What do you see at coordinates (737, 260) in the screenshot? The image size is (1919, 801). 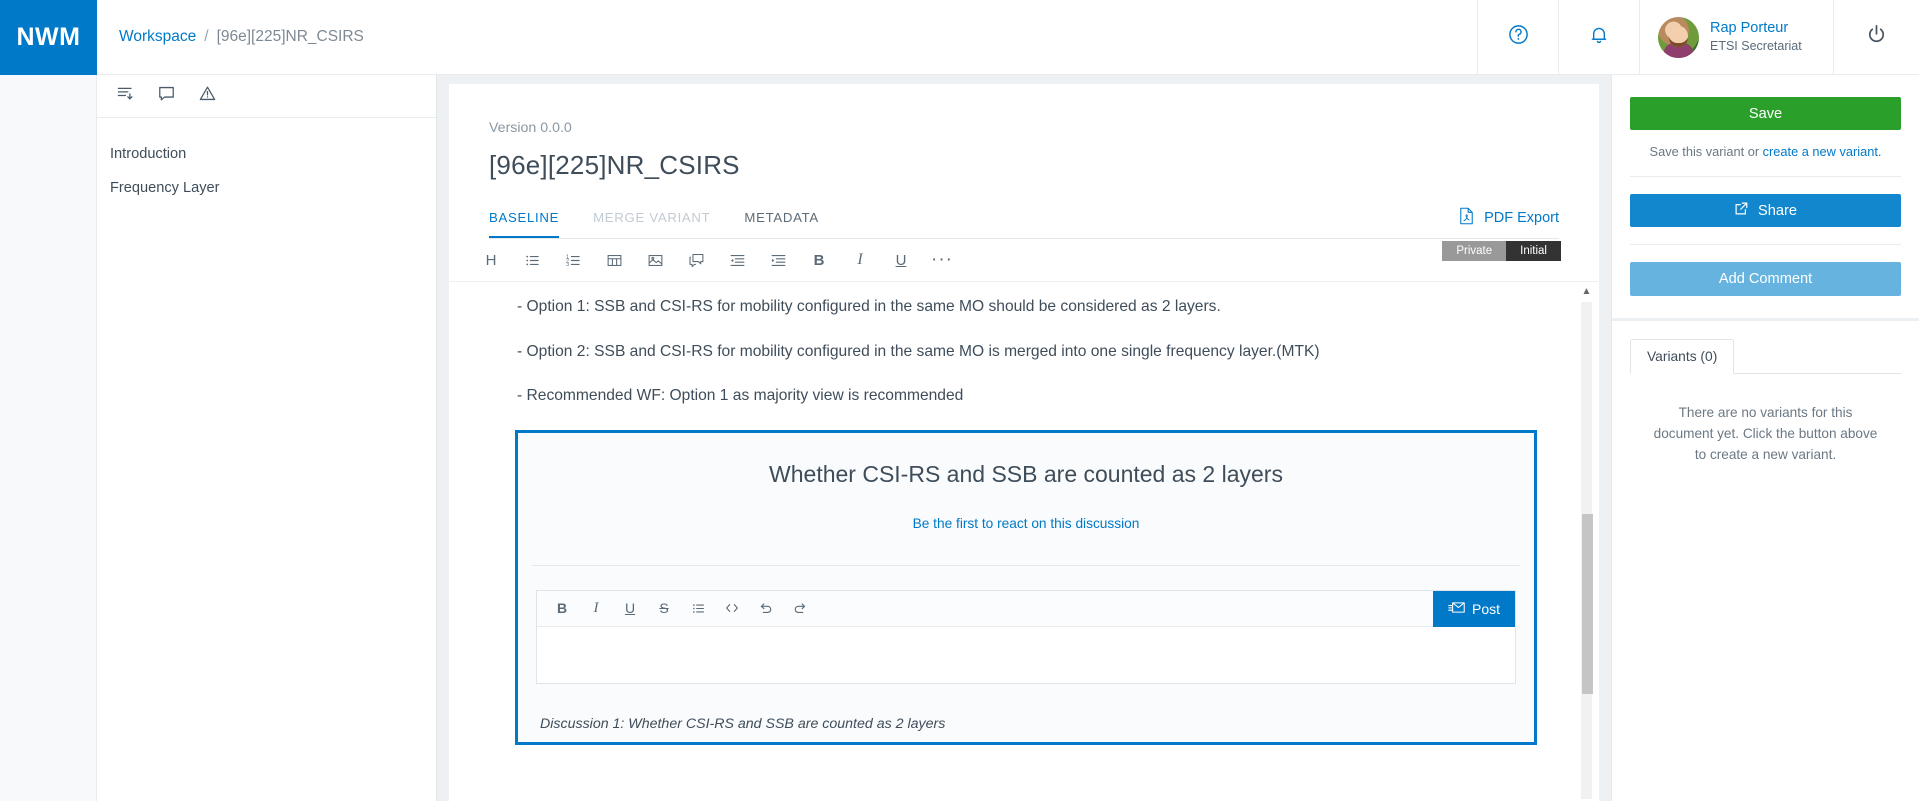 I see `outdent-icon` at bounding box center [737, 260].